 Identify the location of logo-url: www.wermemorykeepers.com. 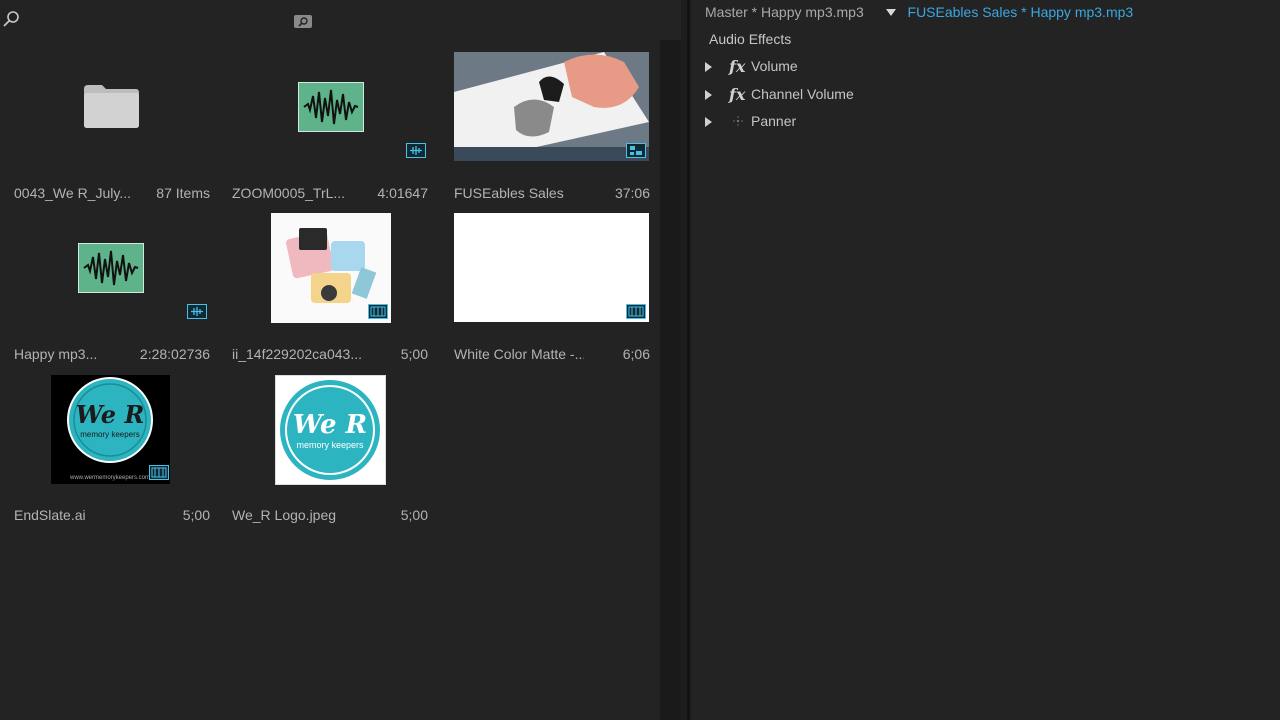
(109, 478).